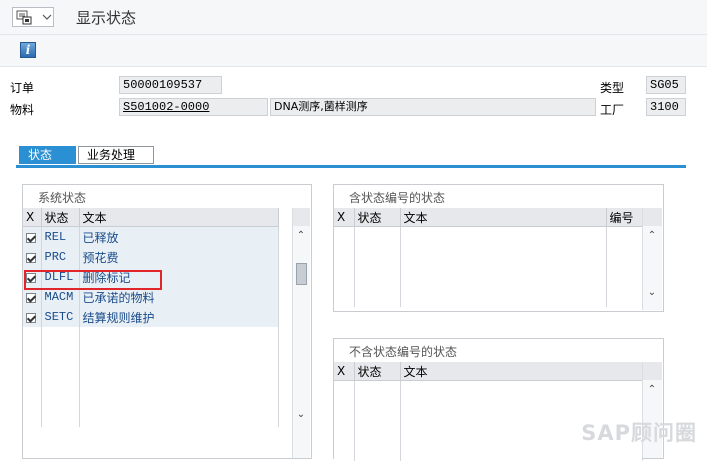 This screenshot has height=461, width=707. What do you see at coordinates (351, 166) in the screenshot?
I see `tab-underline` at bounding box center [351, 166].